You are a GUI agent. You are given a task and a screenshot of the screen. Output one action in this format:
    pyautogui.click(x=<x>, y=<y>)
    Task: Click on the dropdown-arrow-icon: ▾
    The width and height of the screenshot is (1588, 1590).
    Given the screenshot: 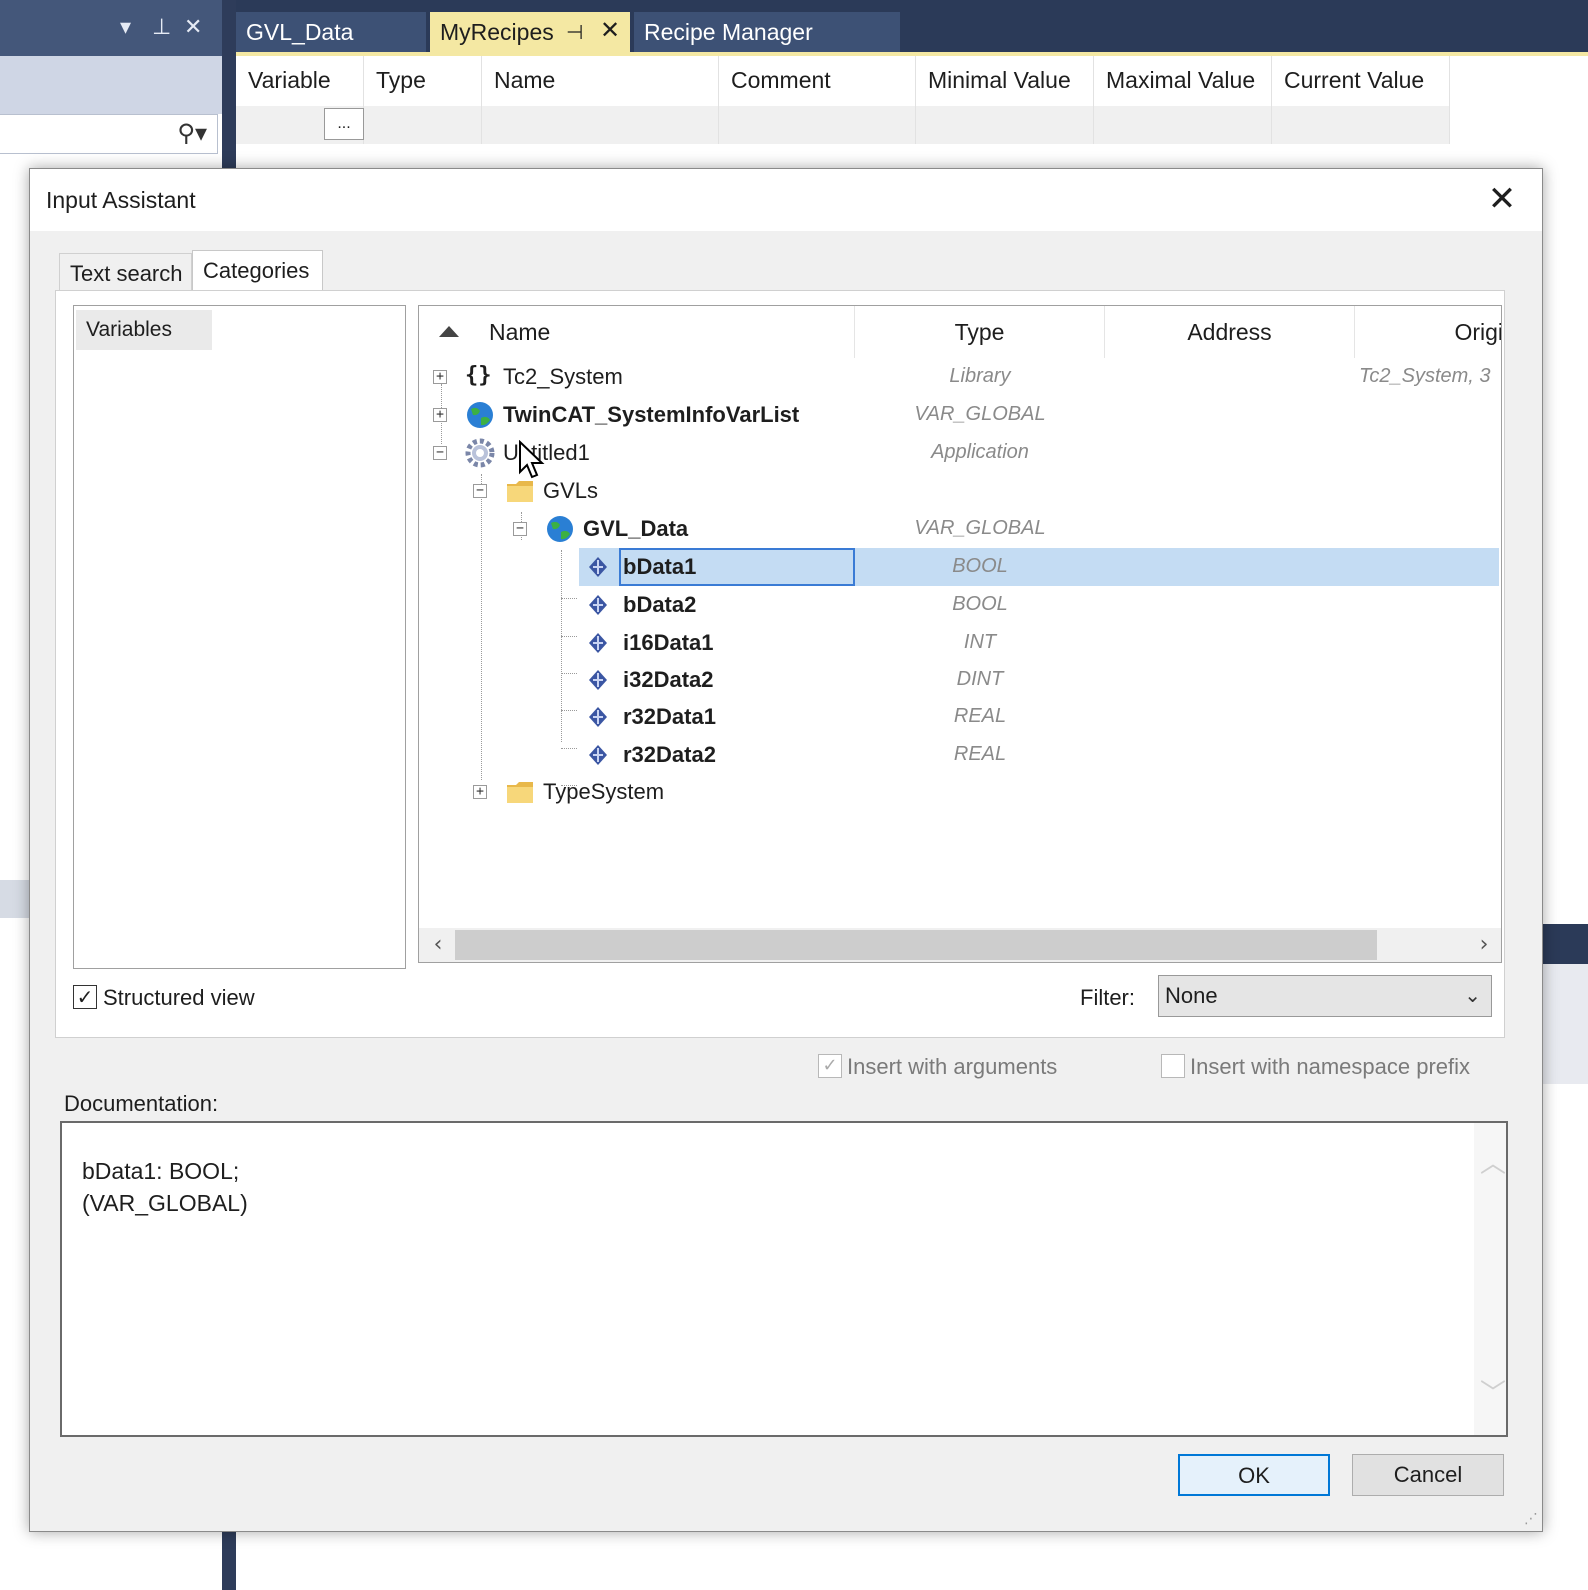 What is the action you would take?
    pyautogui.click(x=125, y=28)
    